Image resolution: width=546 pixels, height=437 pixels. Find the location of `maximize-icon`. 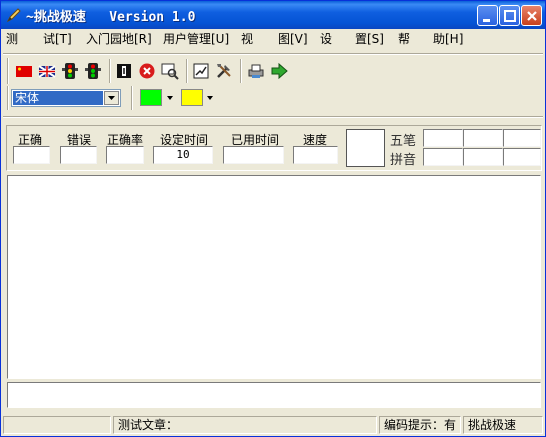

maximize-icon is located at coordinates (510, 16).